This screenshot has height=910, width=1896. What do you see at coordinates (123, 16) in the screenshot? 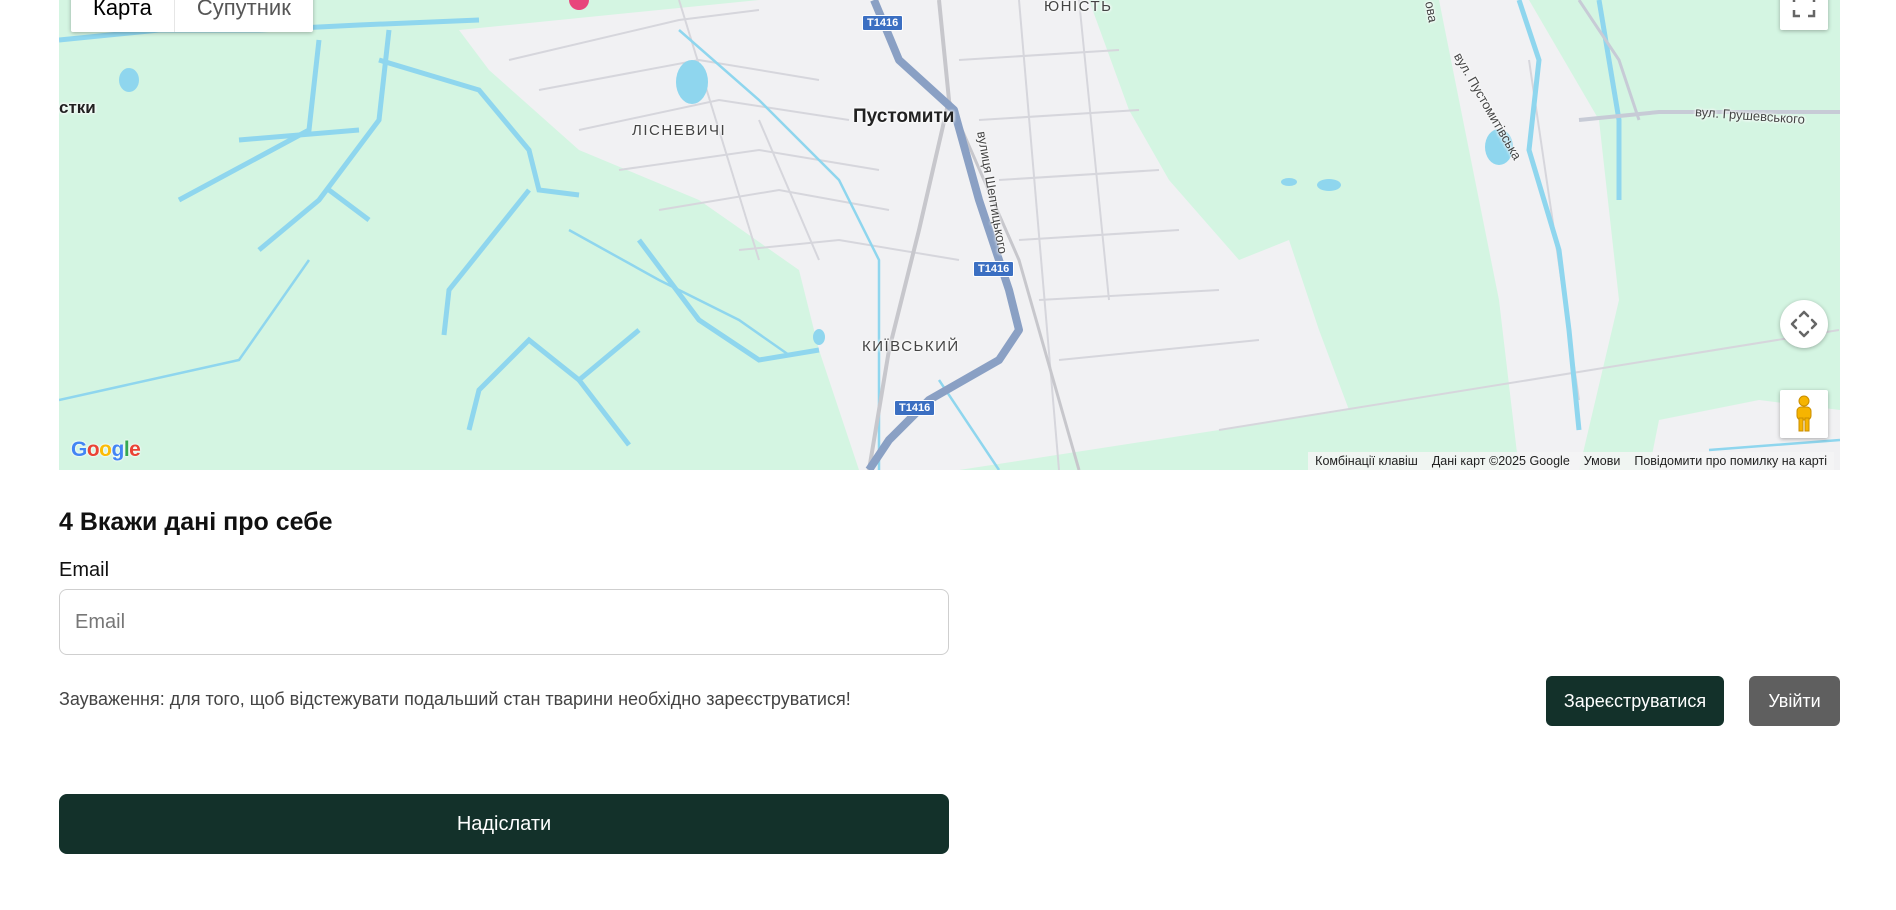
I see `map-type-map-button: Карта` at bounding box center [123, 16].